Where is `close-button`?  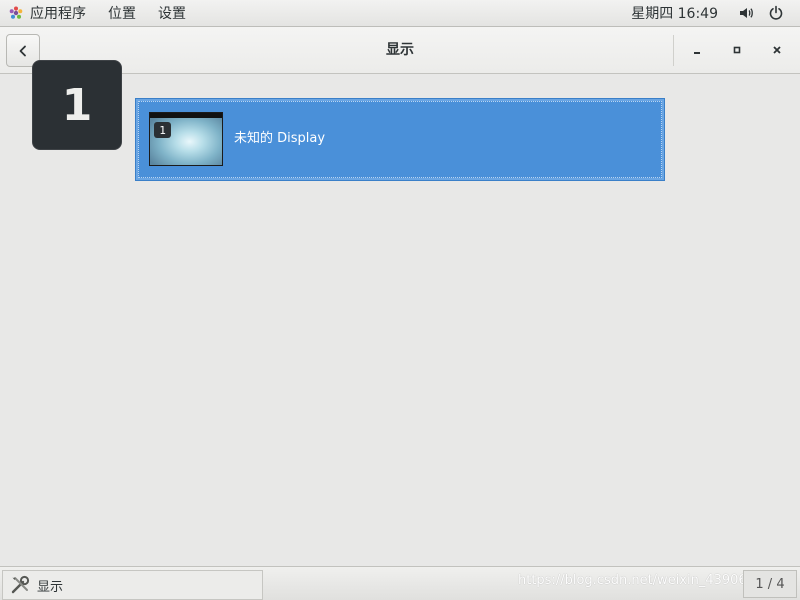 close-button is located at coordinates (777, 50).